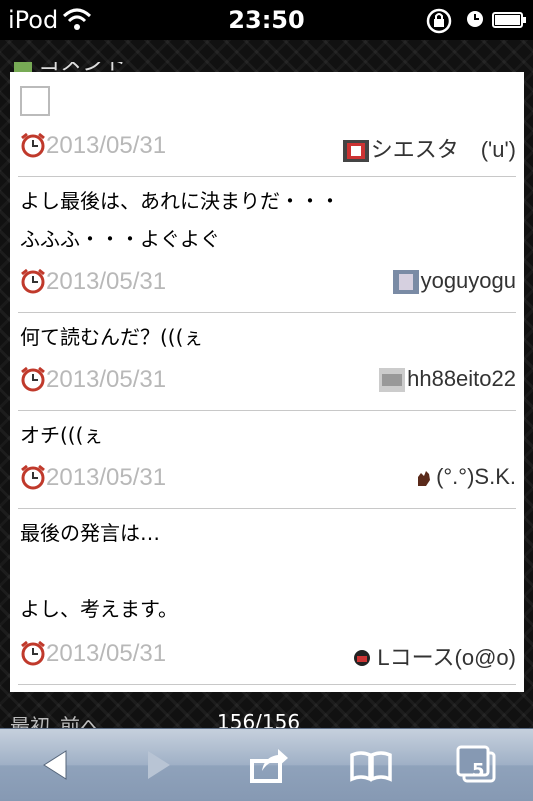 The height and width of the screenshot is (801, 533). I want to click on comment-line: よし最後は、あれに決まりだ・・・, so click(180, 201).